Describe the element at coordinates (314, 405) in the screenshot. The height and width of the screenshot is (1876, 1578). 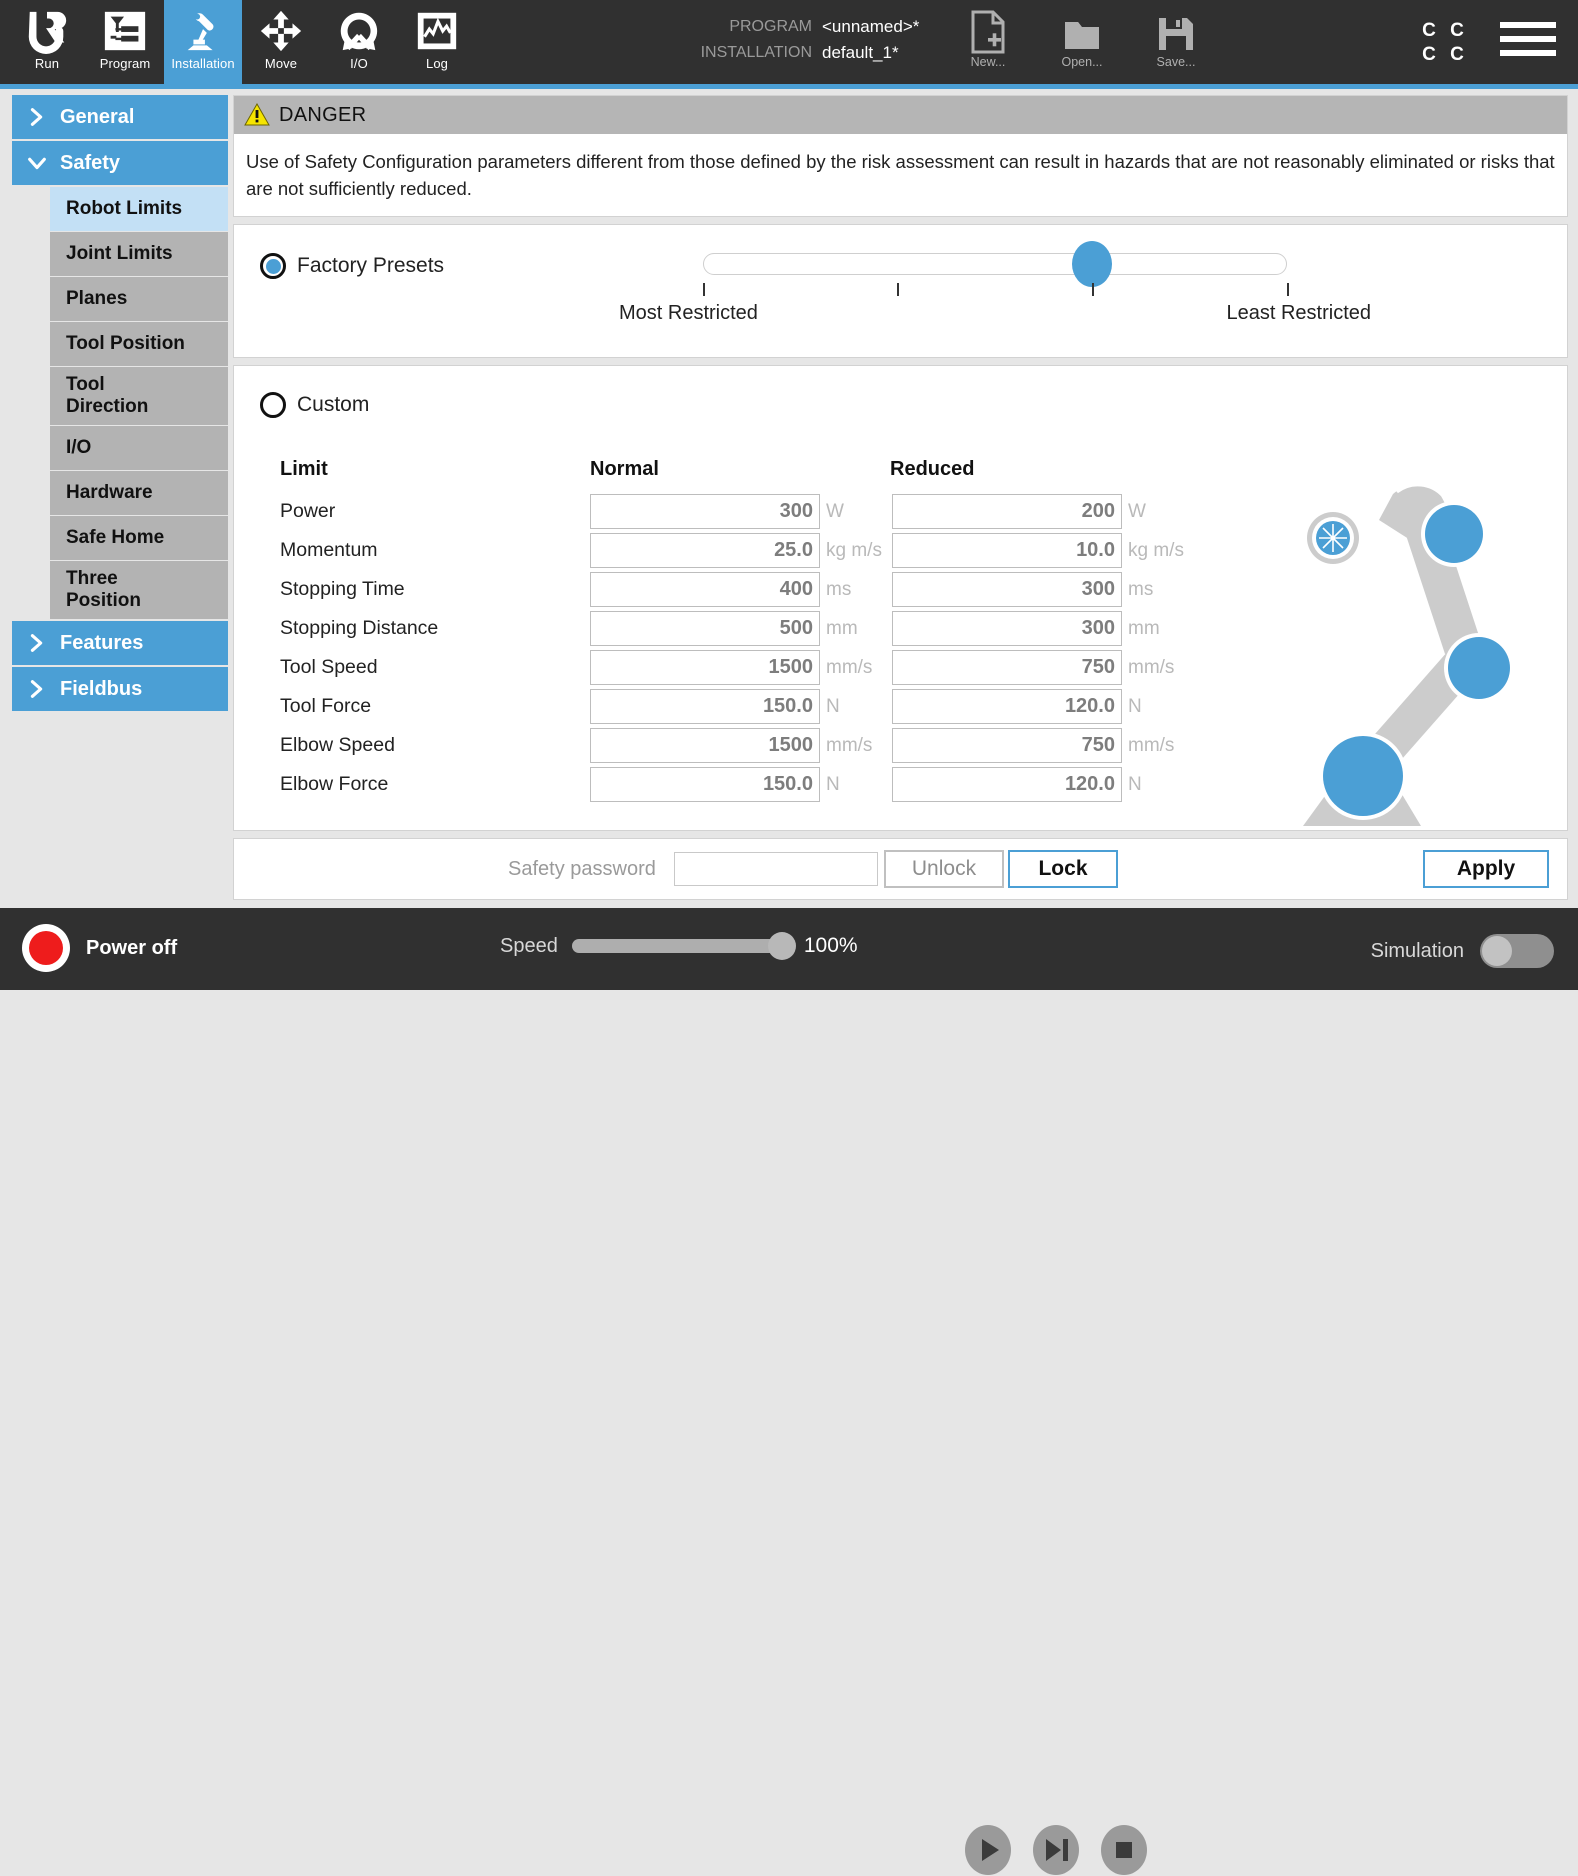
I see `custom-radio: Custom` at that location.